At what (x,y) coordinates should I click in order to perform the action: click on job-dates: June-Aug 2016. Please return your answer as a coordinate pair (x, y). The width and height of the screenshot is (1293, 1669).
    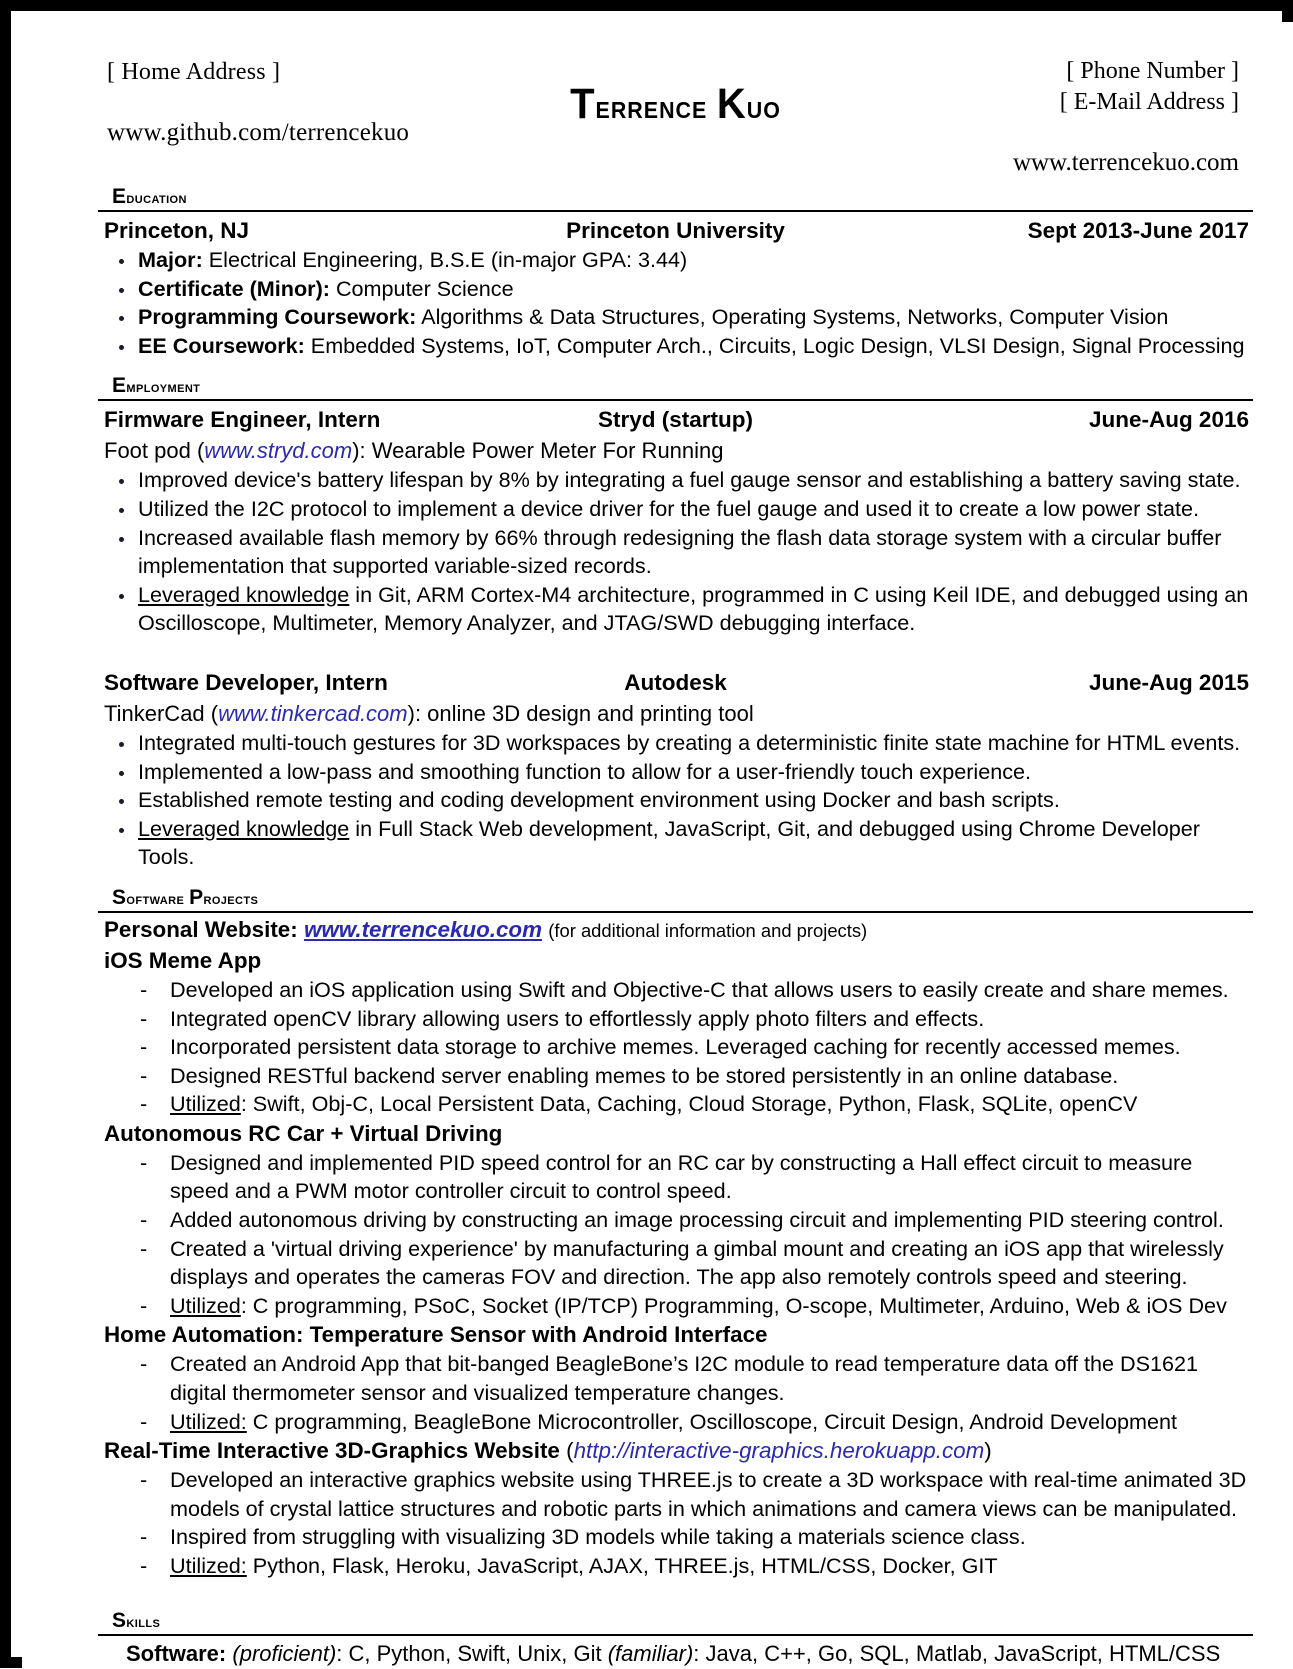
    Looking at the image, I should click on (1168, 420).